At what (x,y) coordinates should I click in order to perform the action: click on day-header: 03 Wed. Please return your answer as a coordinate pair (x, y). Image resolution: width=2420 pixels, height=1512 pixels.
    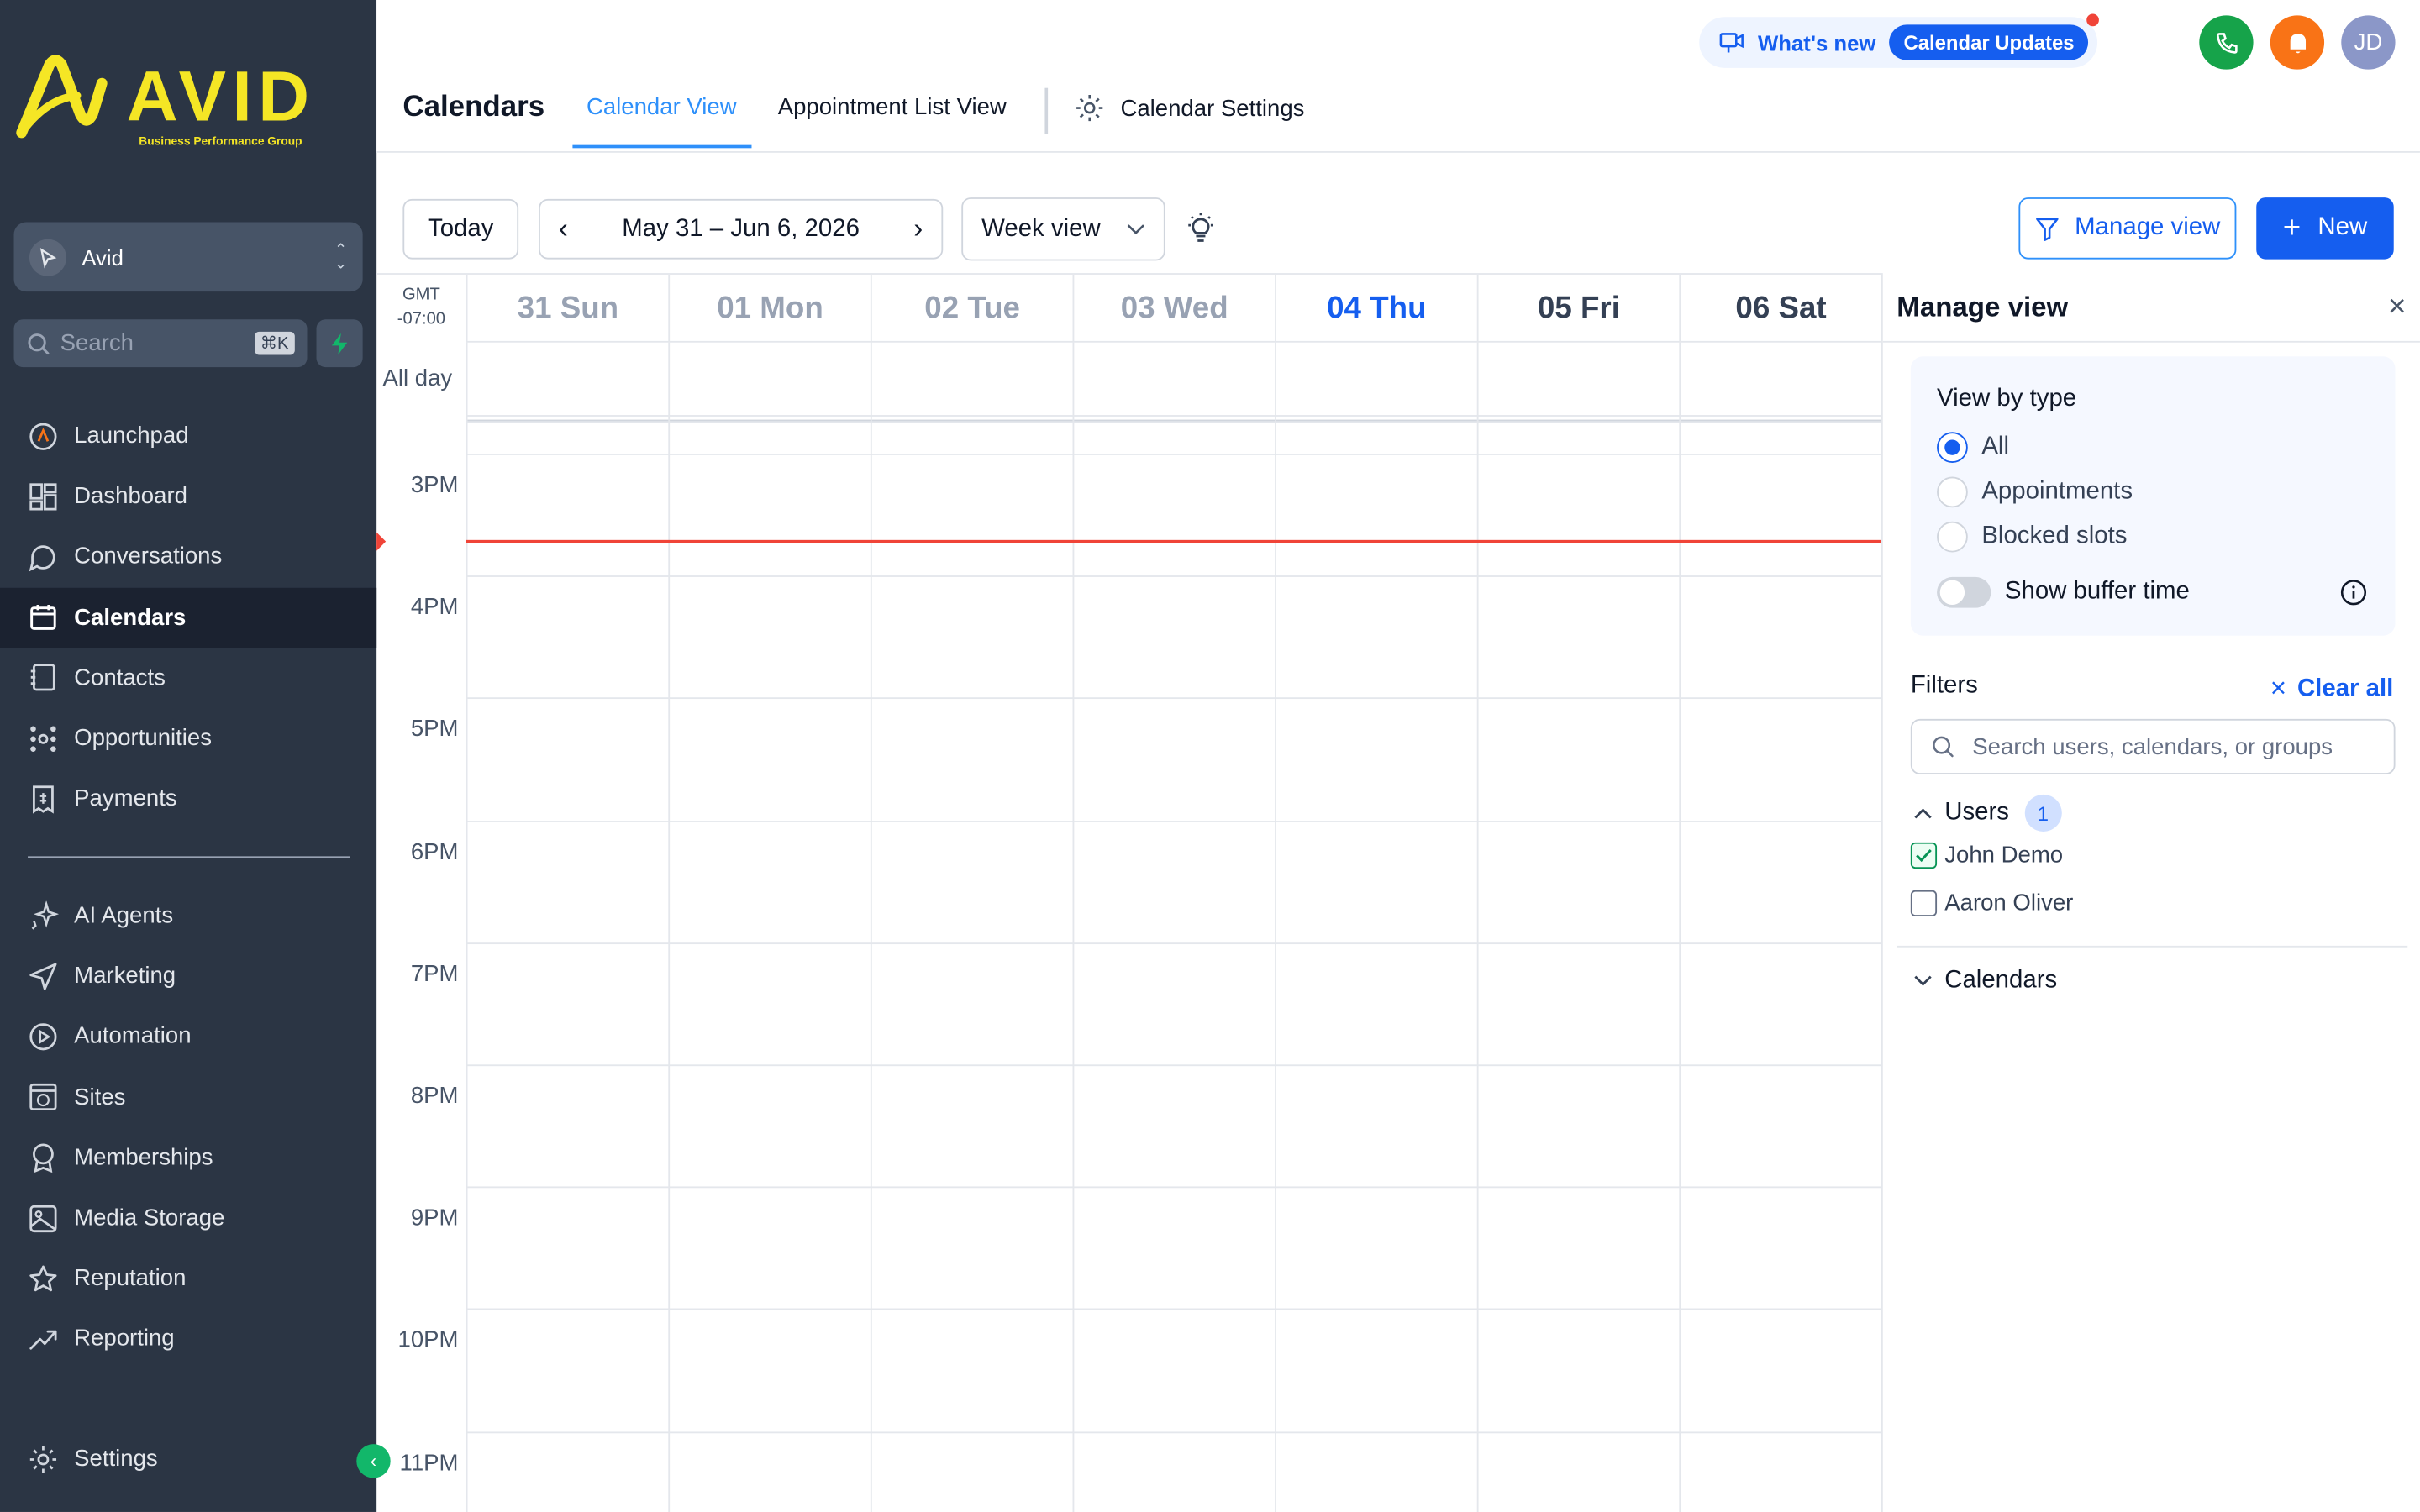
    Looking at the image, I should click on (1174, 308).